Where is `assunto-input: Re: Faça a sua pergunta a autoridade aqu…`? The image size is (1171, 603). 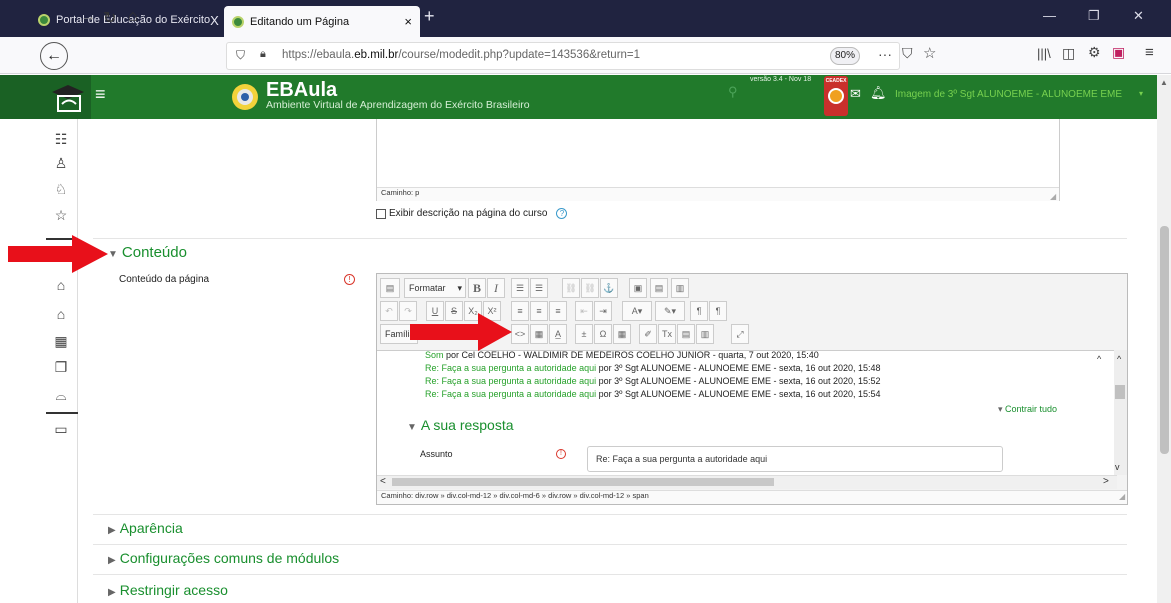 assunto-input: Re: Faça a sua pergunta a autoridade aqu… is located at coordinates (795, 459).